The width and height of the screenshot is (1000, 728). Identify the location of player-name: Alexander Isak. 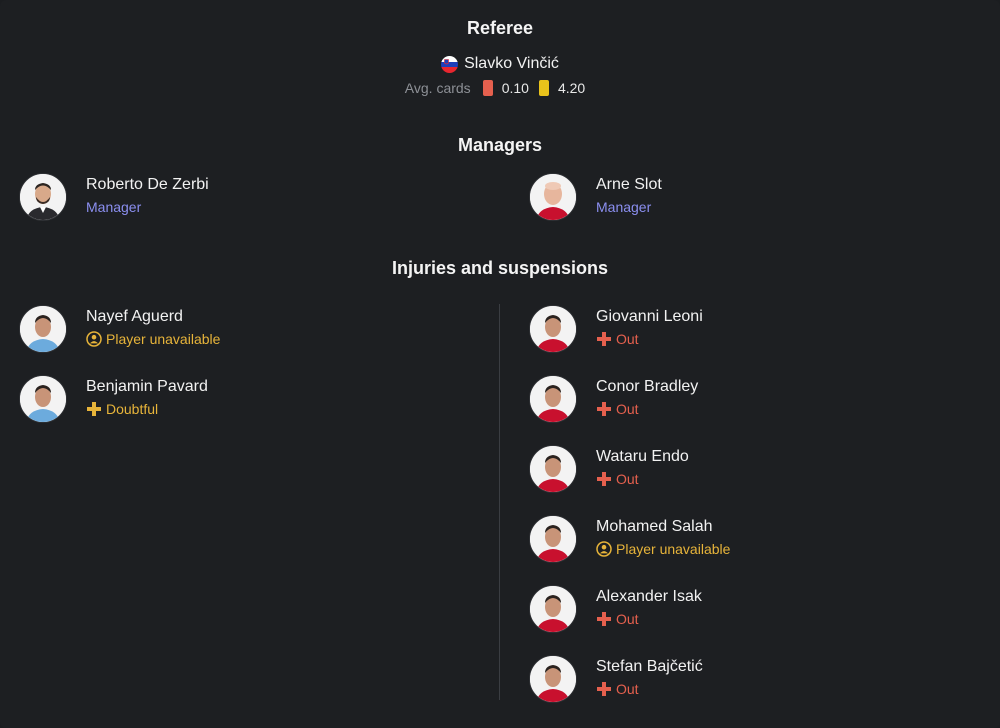
(649, 596).